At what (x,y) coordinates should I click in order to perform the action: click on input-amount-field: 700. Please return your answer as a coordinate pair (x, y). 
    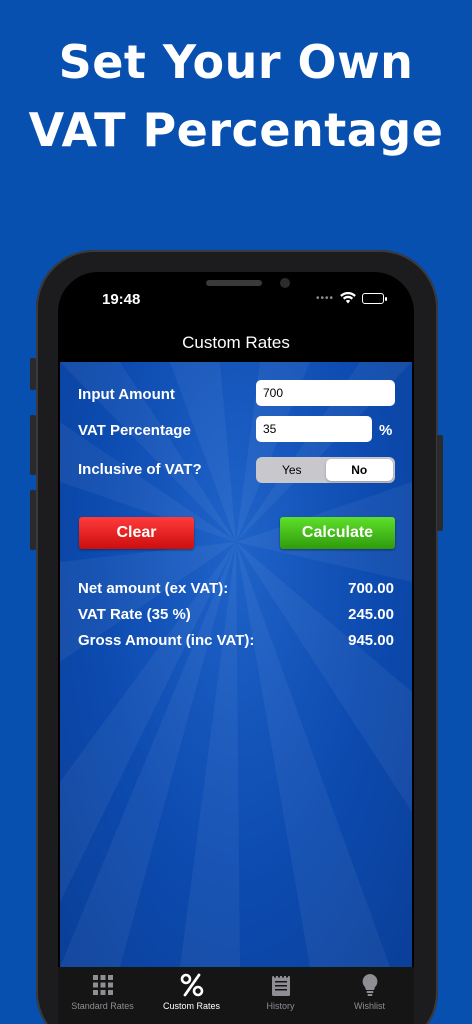
    Looking at the image, I should click on (325, 393).